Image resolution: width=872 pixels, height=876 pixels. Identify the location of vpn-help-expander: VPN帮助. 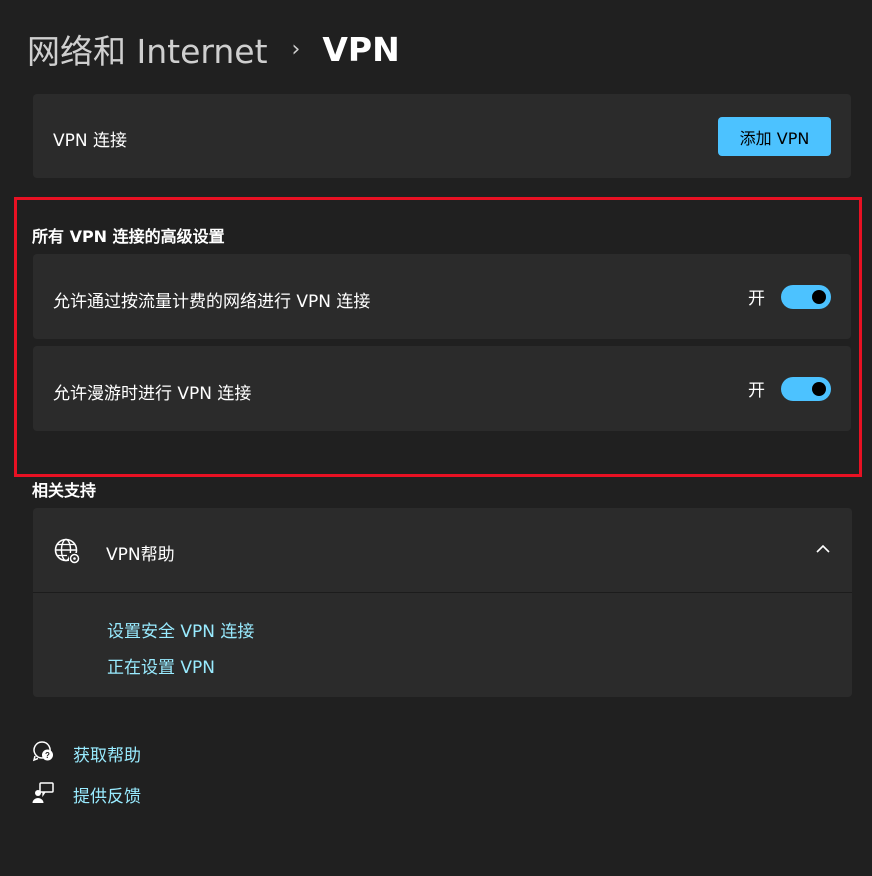
(442, 550).